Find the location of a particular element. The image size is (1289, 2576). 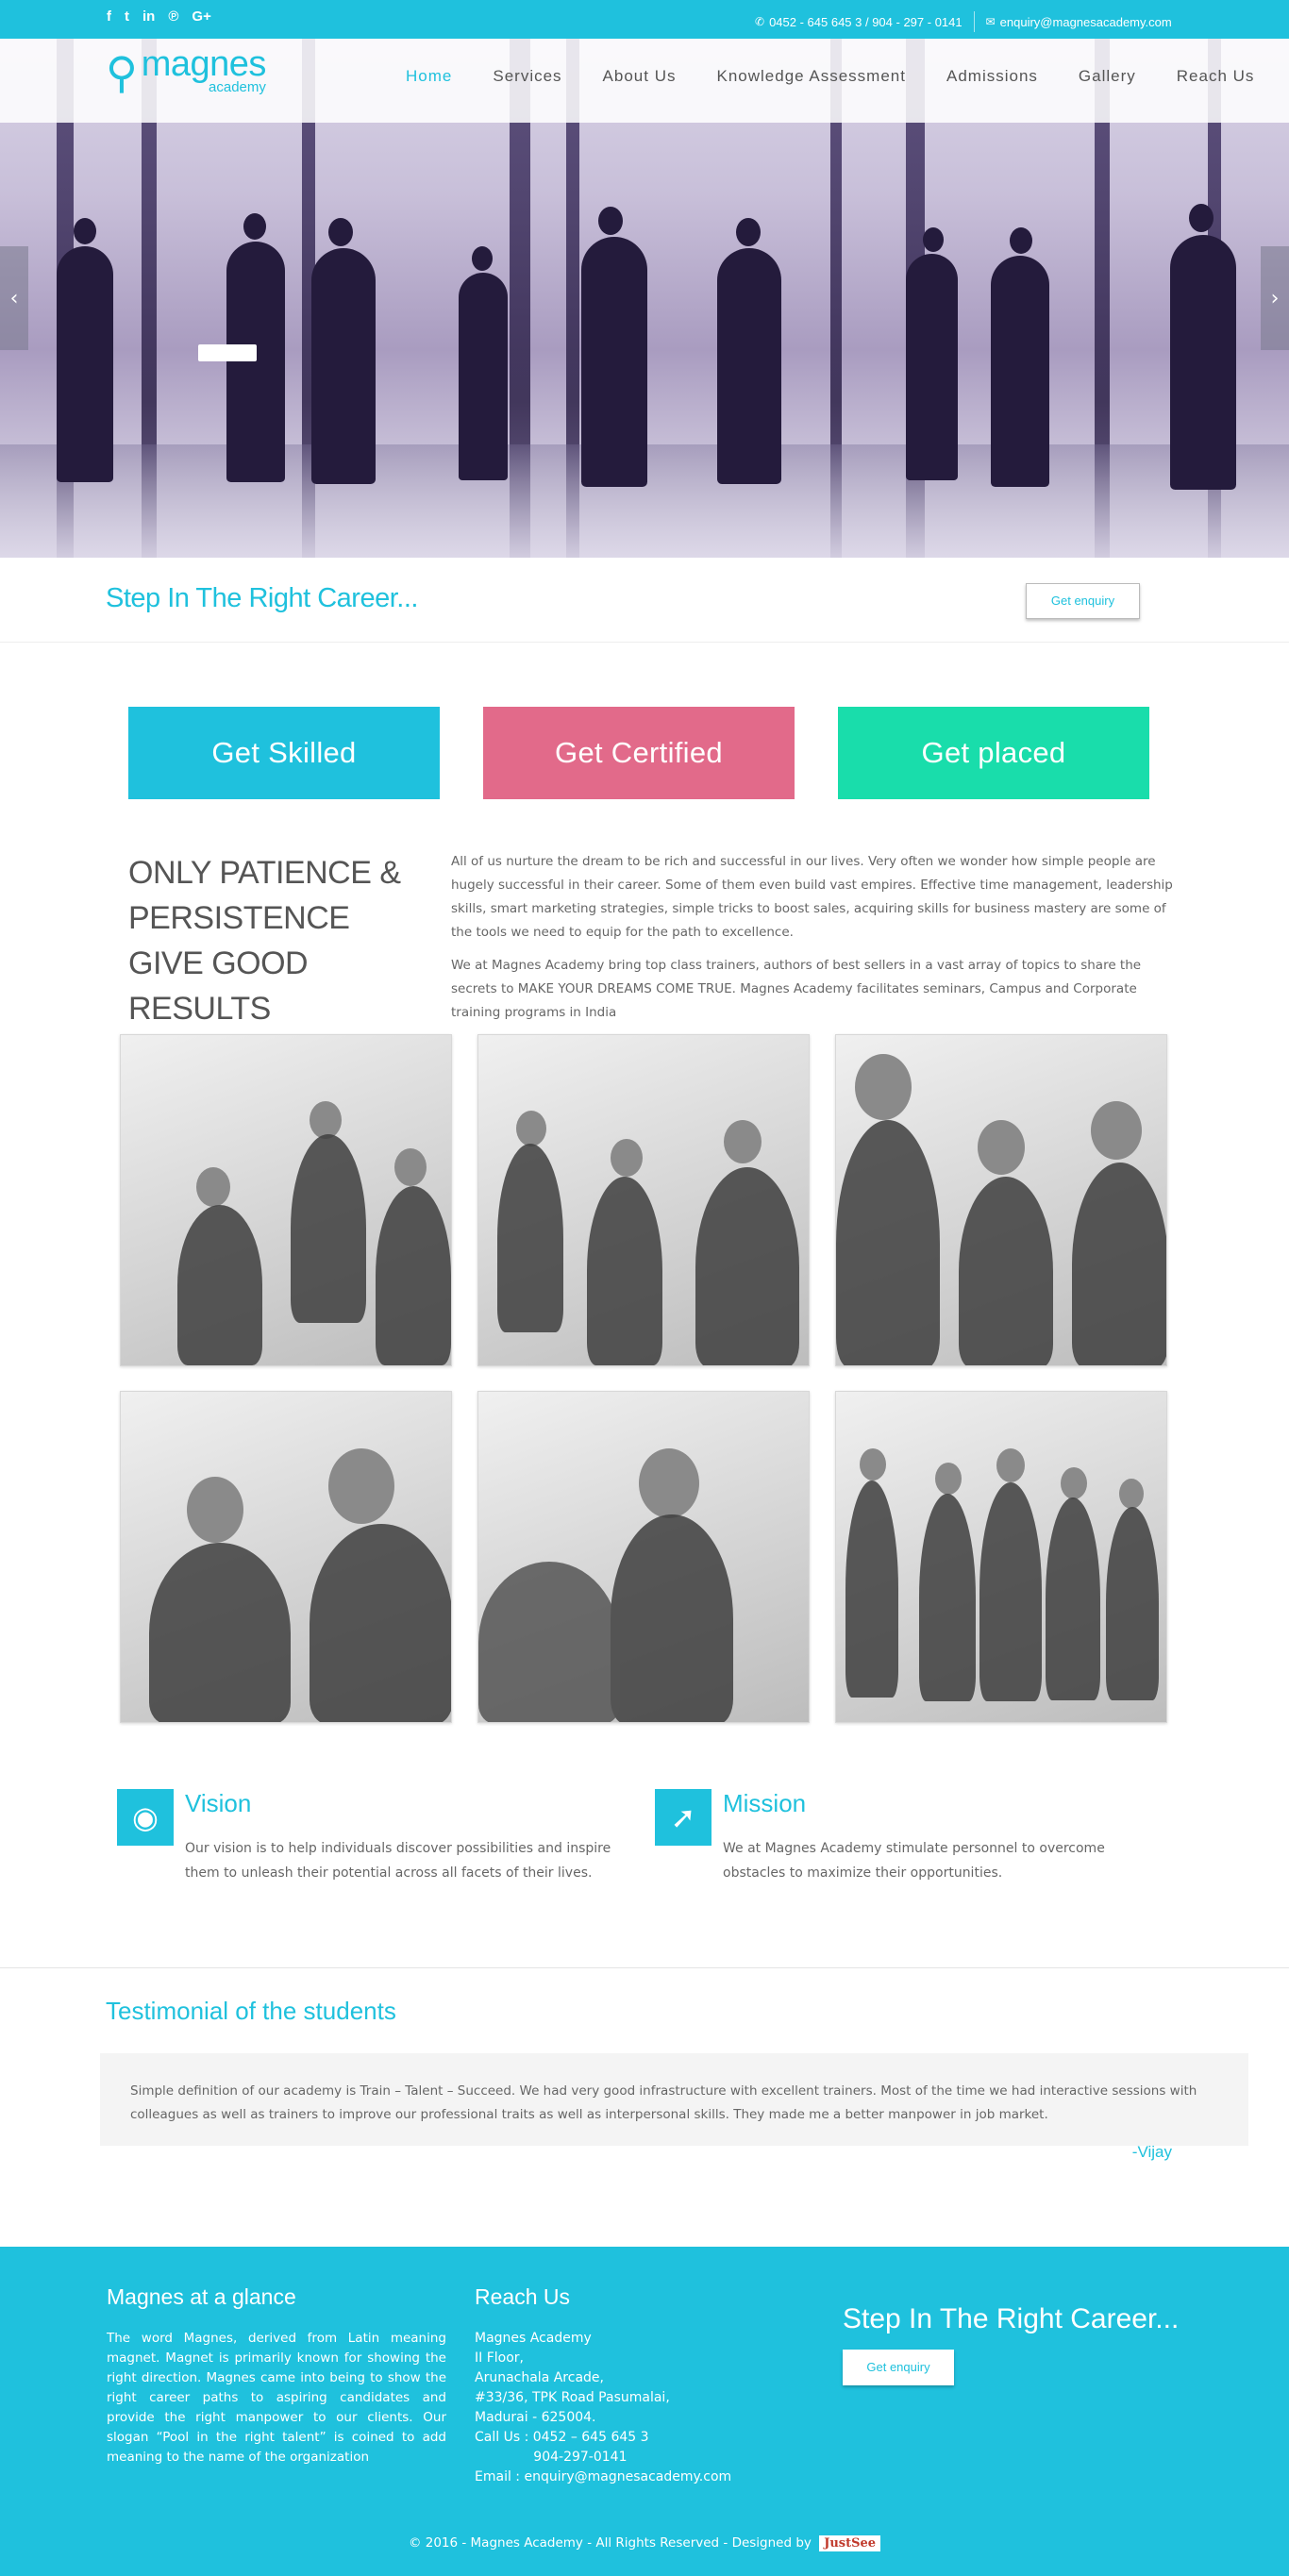

logo-brand: magnes is located at coordinates (204, 64).